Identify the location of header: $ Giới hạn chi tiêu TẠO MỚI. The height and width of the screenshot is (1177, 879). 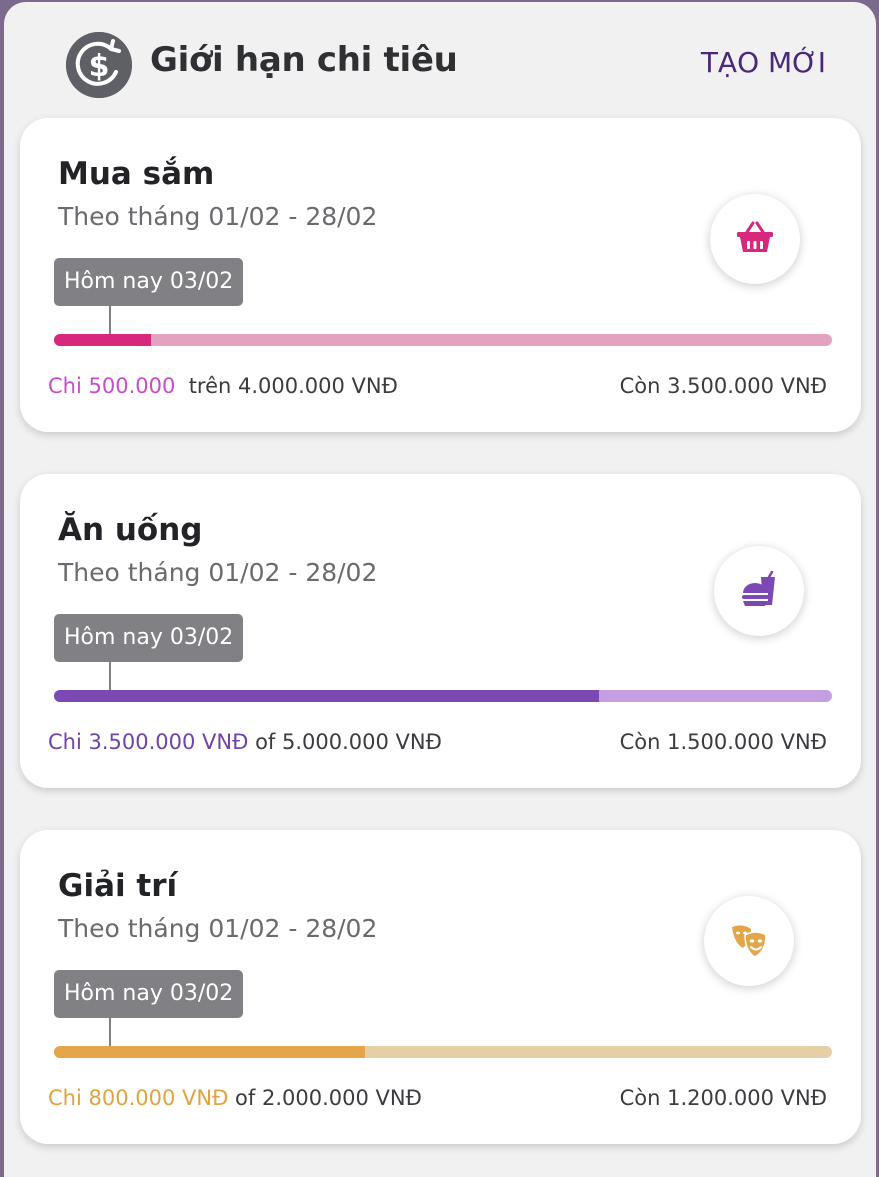
(440, 61).